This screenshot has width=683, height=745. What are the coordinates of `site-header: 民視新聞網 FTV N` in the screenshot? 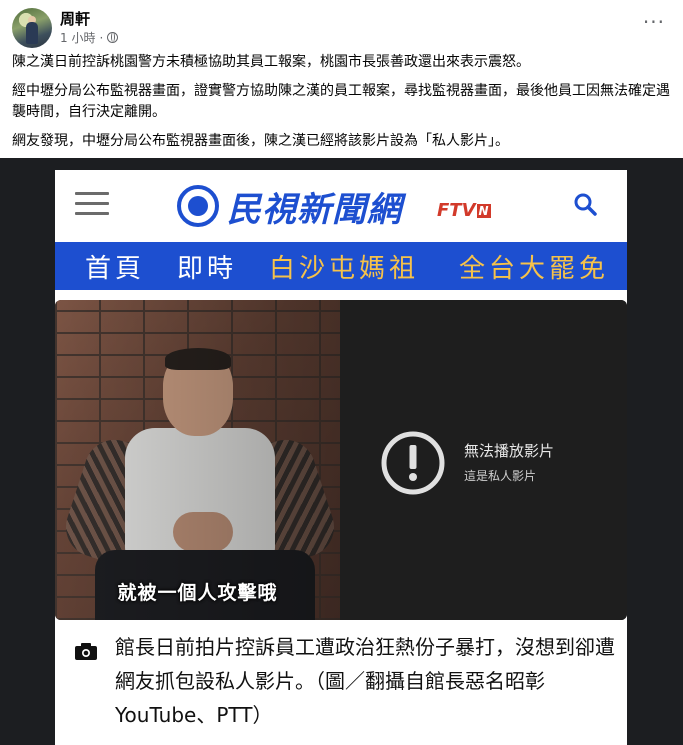 It's located at (341, 205).